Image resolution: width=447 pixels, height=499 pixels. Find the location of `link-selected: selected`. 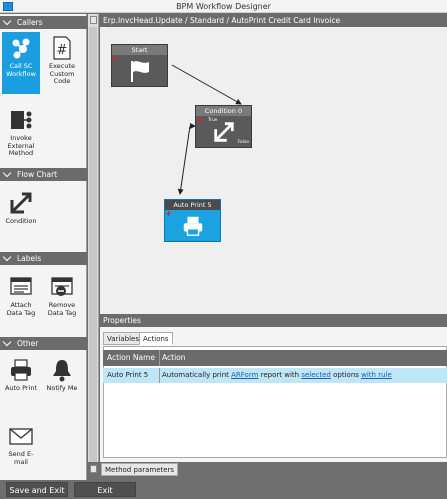

link-selected: selected is located at coordinates (316, 375).